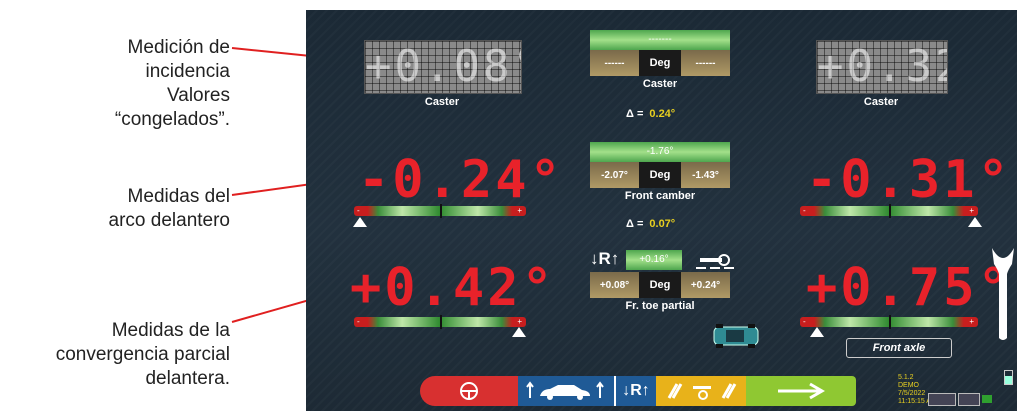 The width and height of the screenshot is (1017, 411). I want to click on arrow-right-icon, so click(801, 391).